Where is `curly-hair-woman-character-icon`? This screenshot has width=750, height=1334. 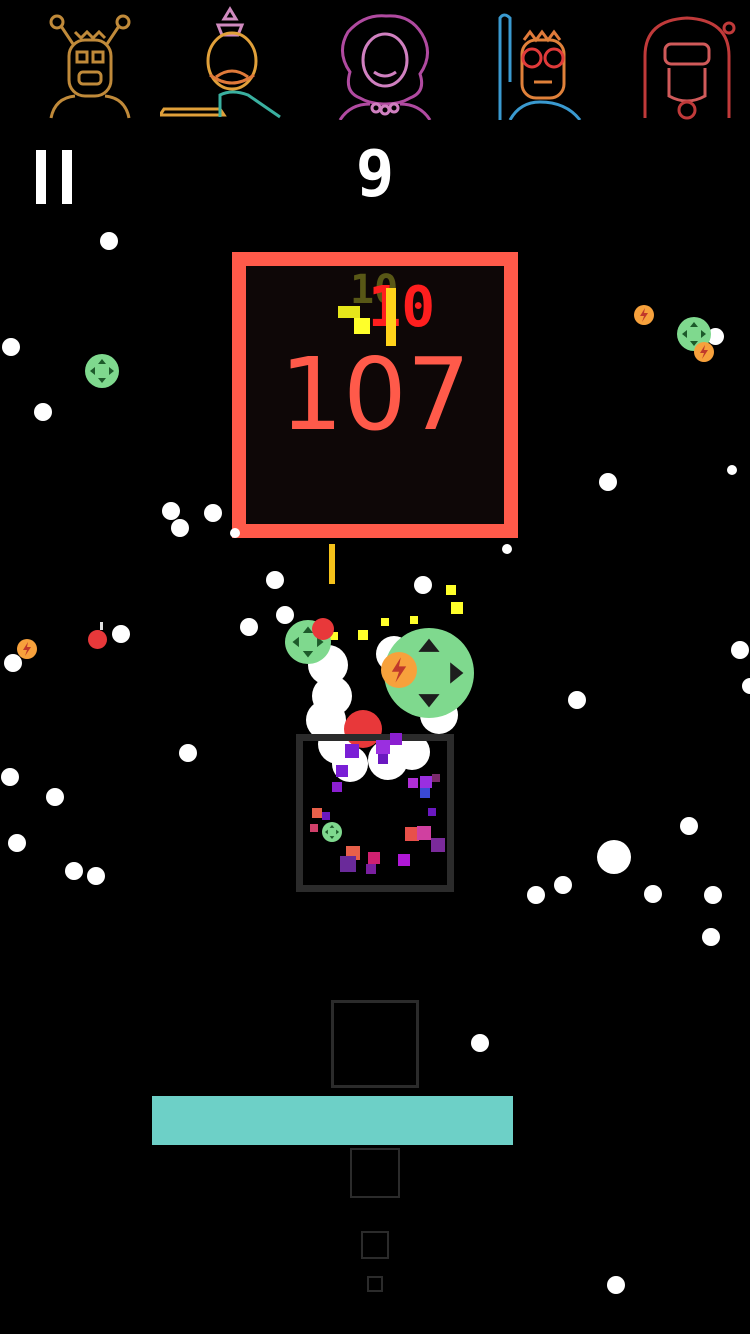 curly-hair-woman-character-icon is located at coordinates (385, 67).